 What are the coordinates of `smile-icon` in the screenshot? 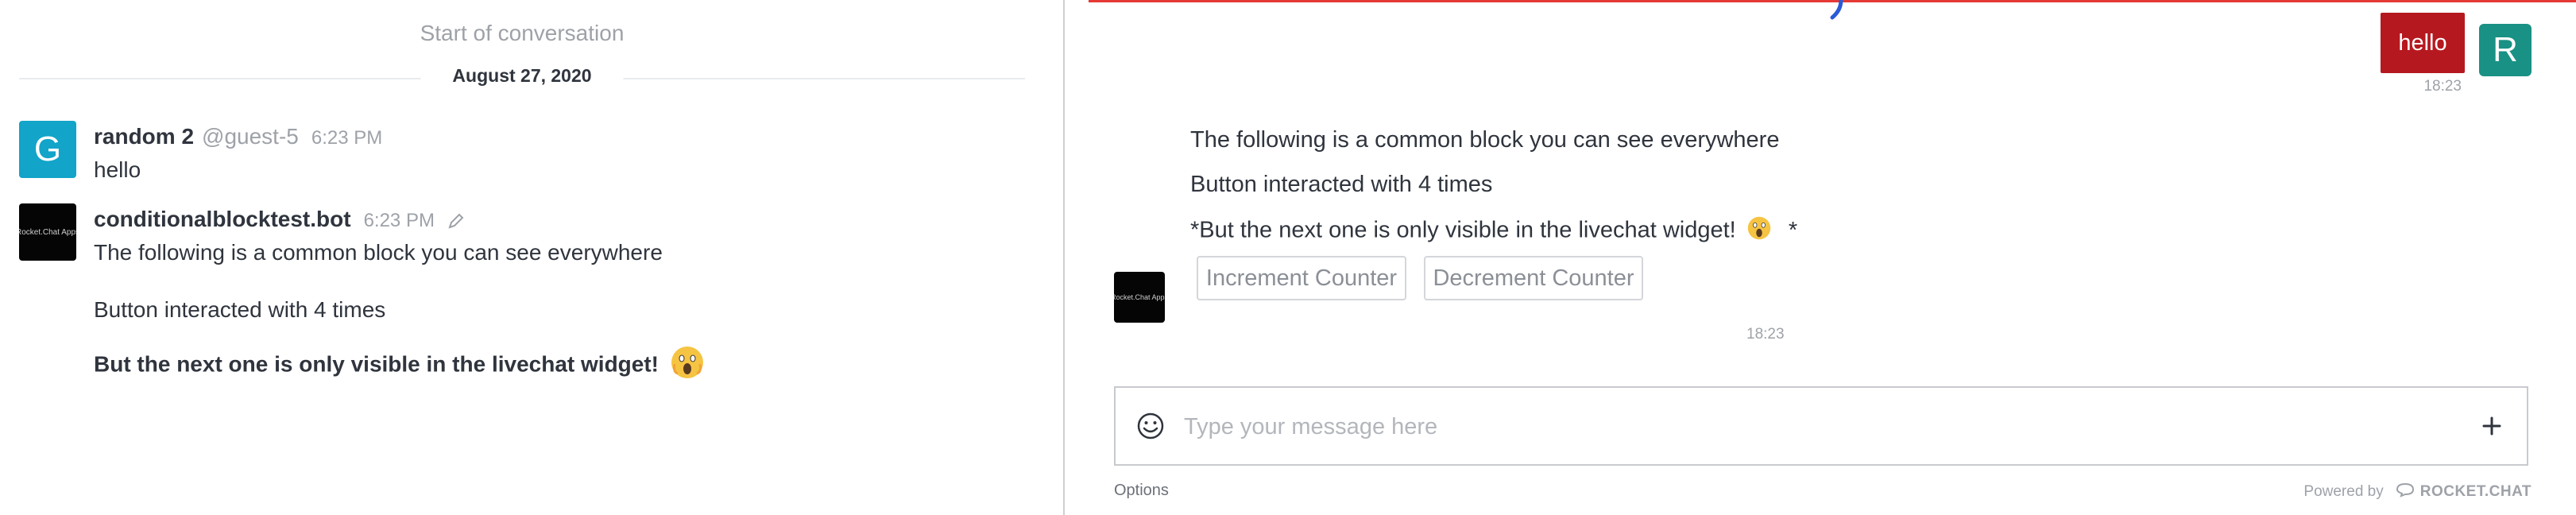 It's located at (1150, 428).